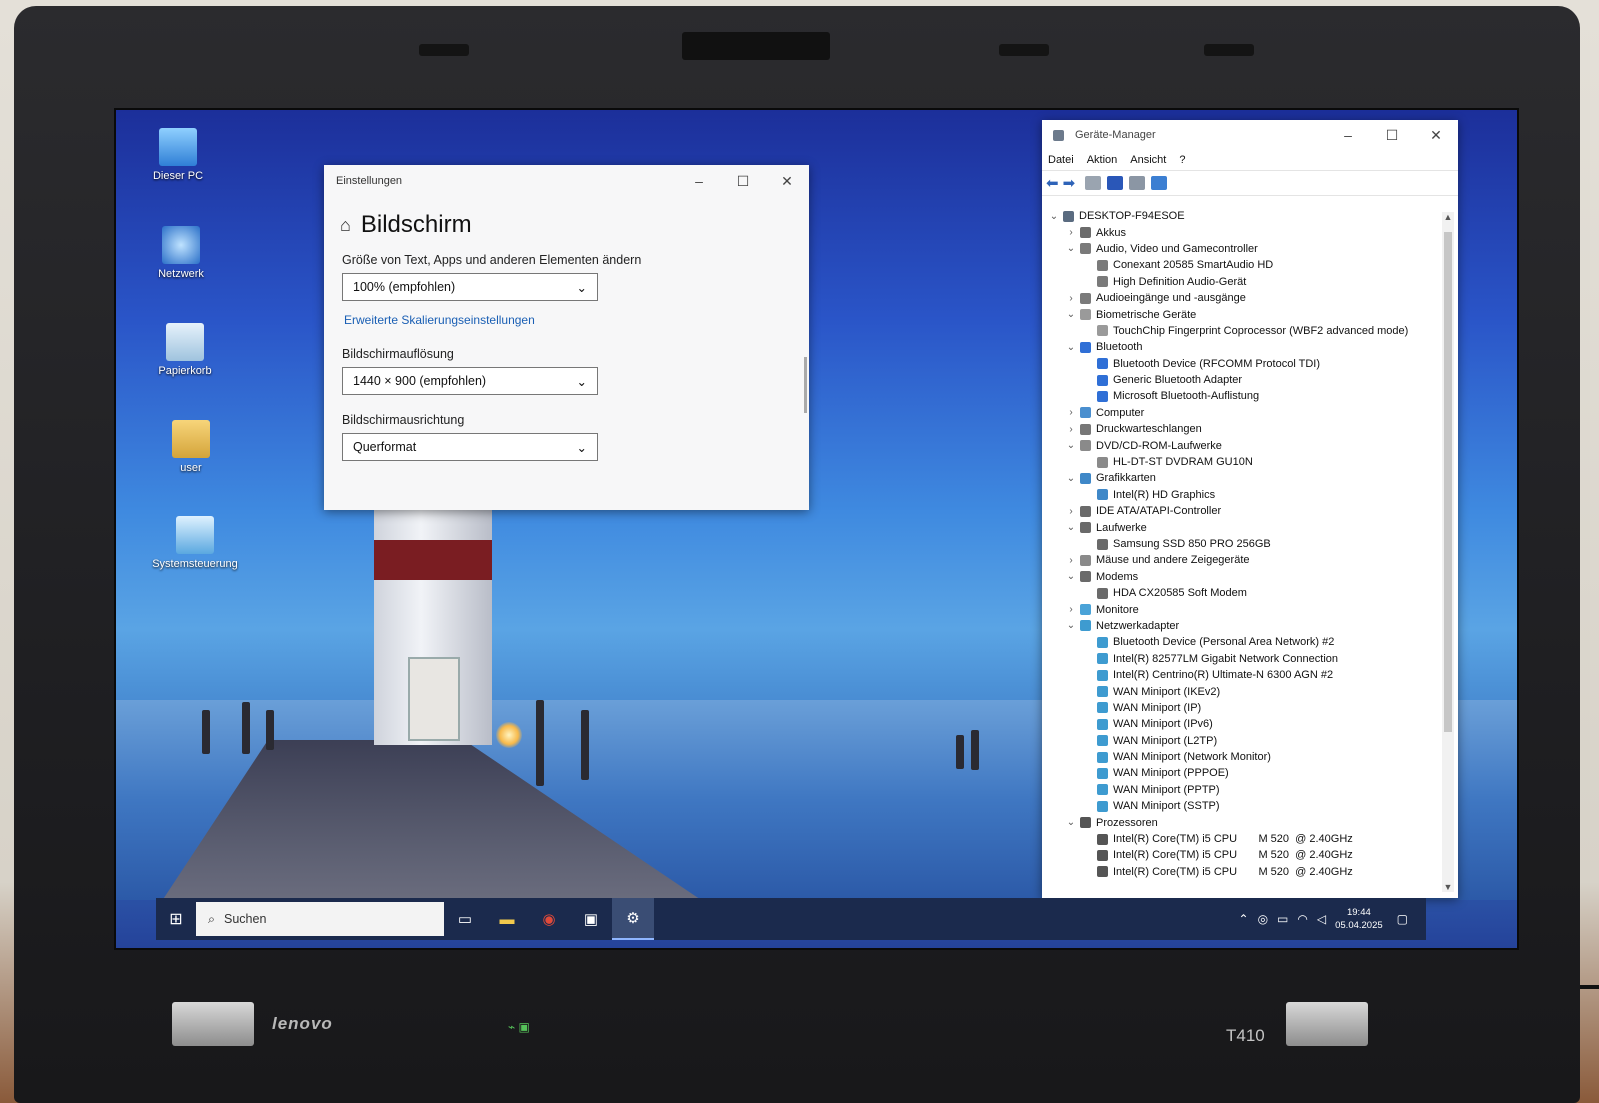 The image size is (1599, 1103). Describe the element at coordinates (1241, 347) in the screenshot. I see `device-tree-item: ⌄ Bluetooth` at that location.